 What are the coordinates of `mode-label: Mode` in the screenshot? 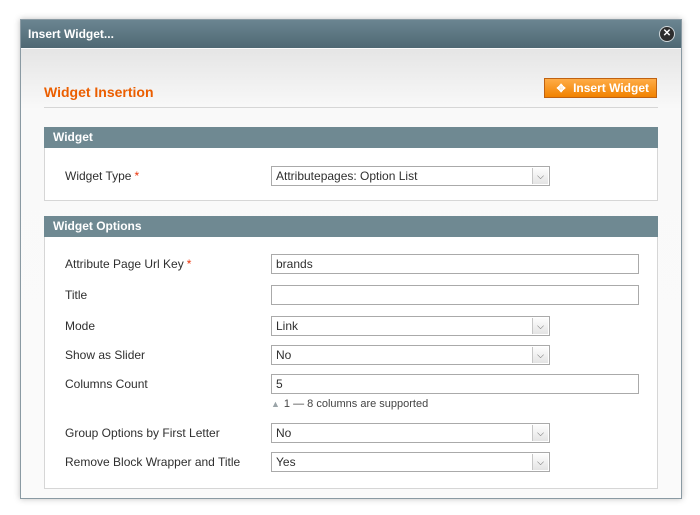 It's located at (80, 326).